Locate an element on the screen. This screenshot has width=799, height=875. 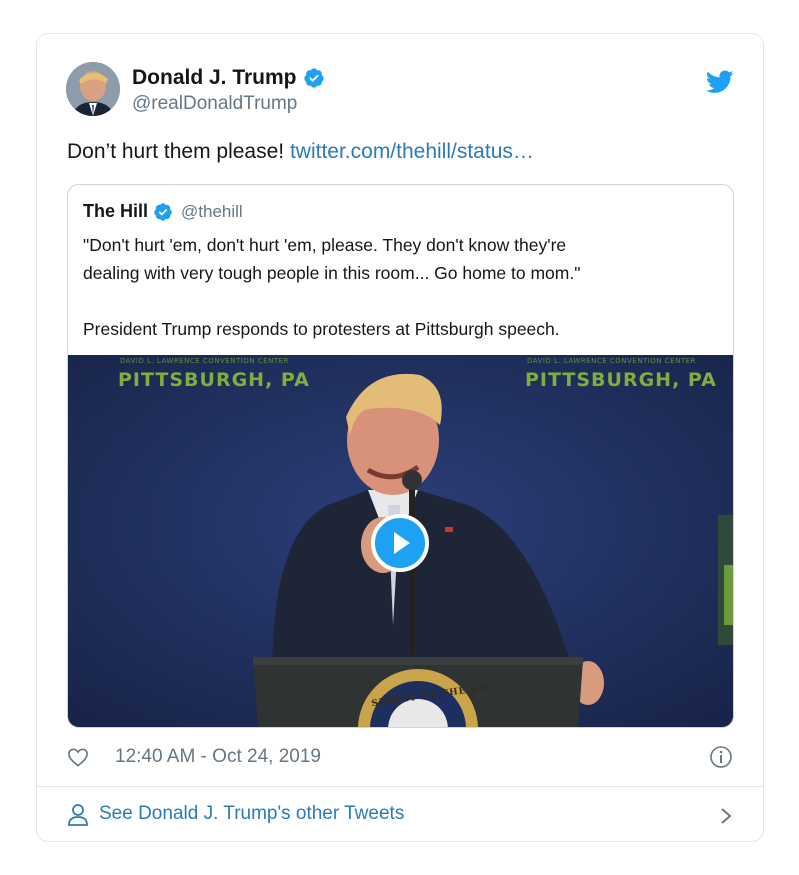
author-handle: @realDonaldTrump is located at coordinates (228, 104).